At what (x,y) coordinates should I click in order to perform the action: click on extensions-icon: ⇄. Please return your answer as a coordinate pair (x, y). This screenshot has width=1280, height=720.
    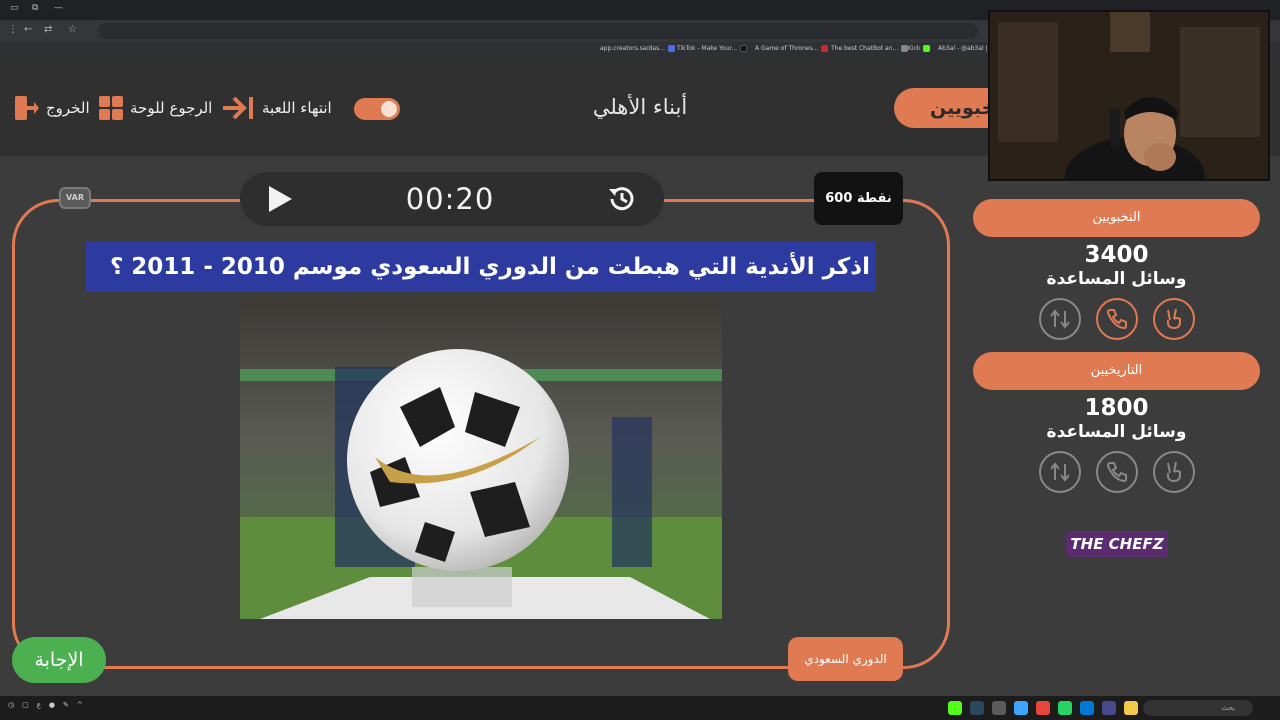
    Looking at the image, I should click on (48, 29).